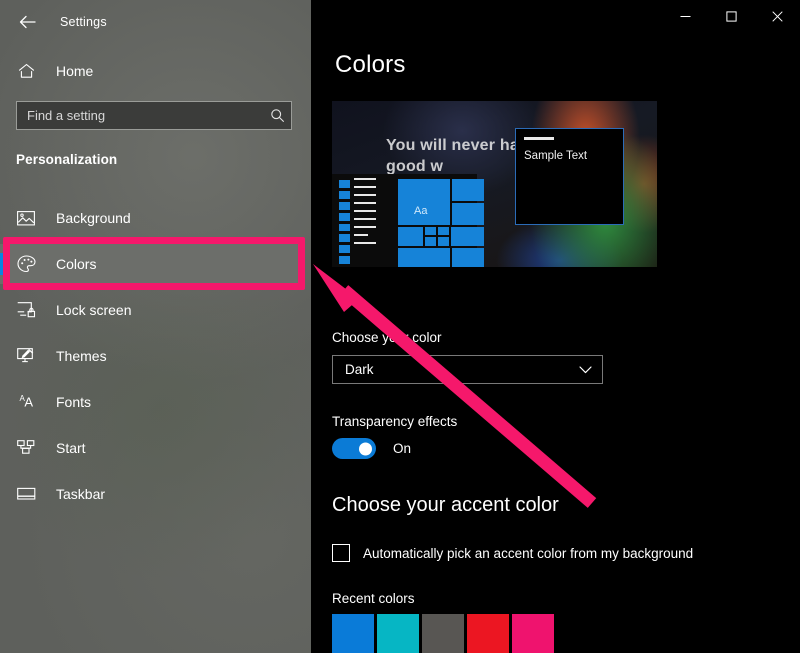  What do you see at coordinates (94, 310) in the screenshot?
I see `sidebar-item-label: Lock screen` at bounding box center [94, 310].